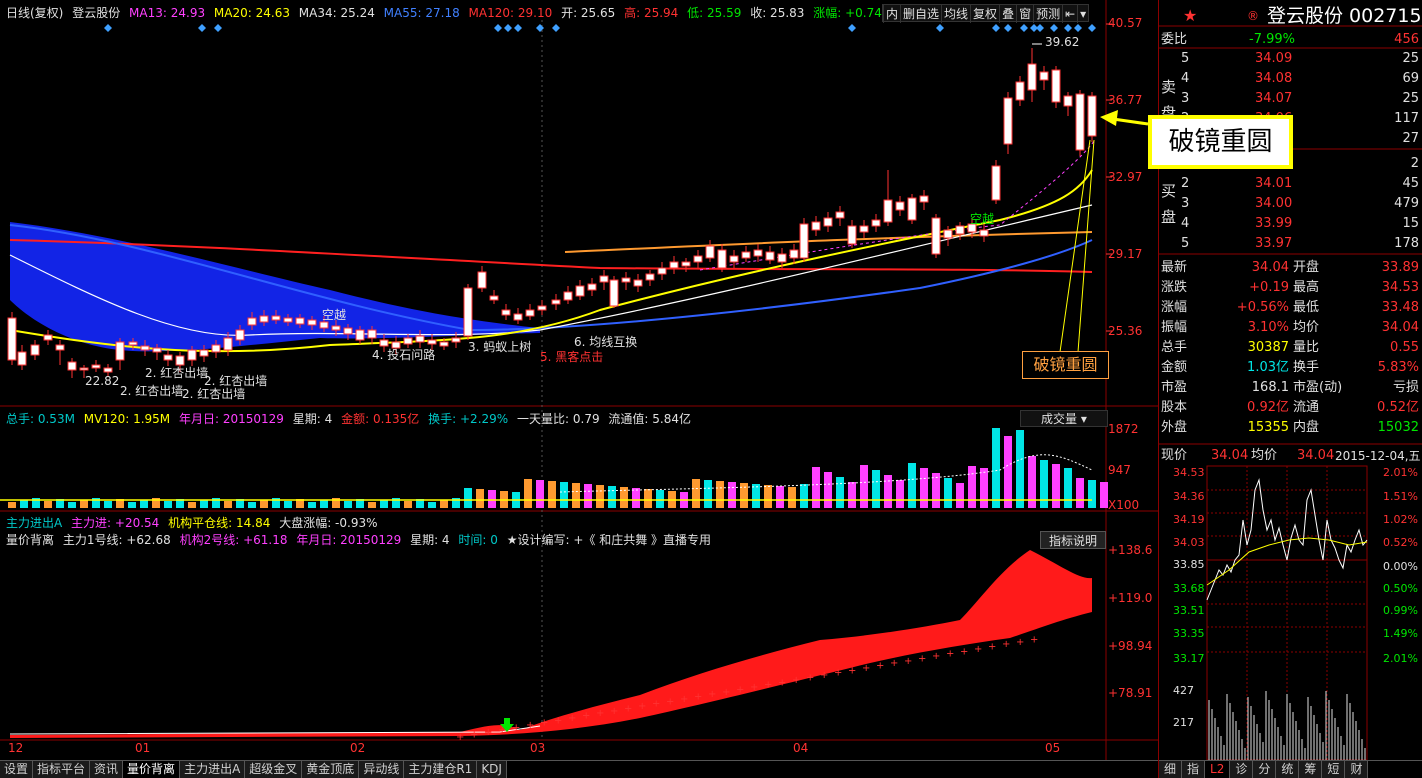  I want to click on tab-main-flow: 主力进出A, so click(213, 769).